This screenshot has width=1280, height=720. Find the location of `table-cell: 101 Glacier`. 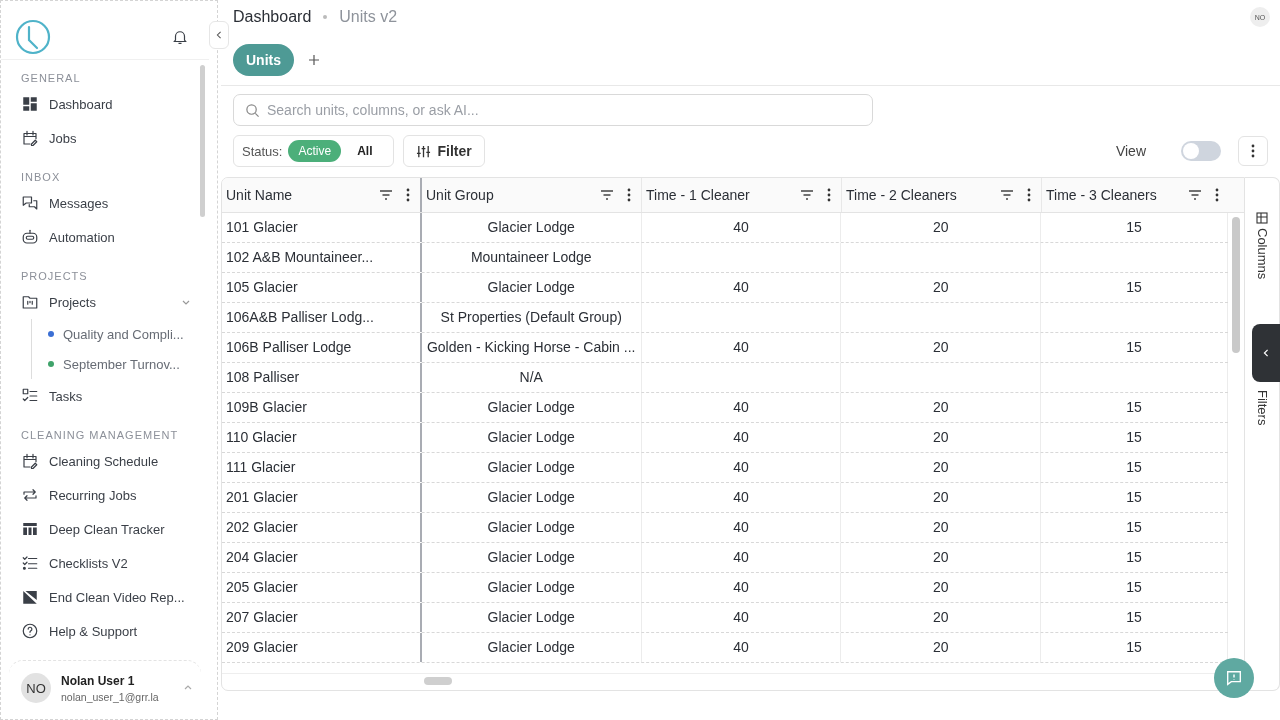

table-cell: 101 Glacier is located at coordinates (262, 227).